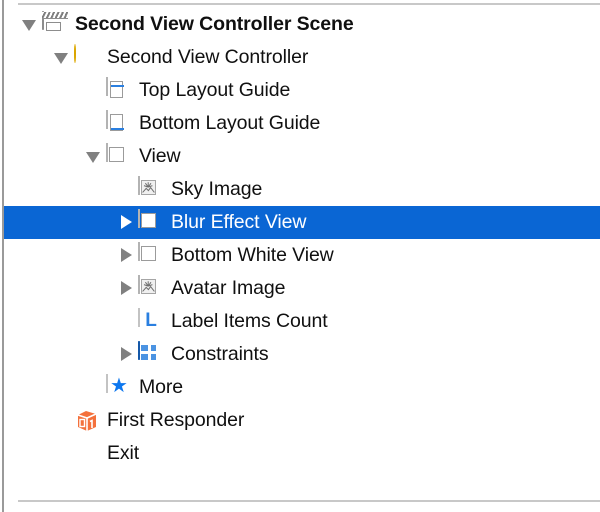 The width and height of the screenshot is (600, 512). Describe the element at coordinates (309, 501) in the screenshot. I see `panel-bottom-divider` at that location.